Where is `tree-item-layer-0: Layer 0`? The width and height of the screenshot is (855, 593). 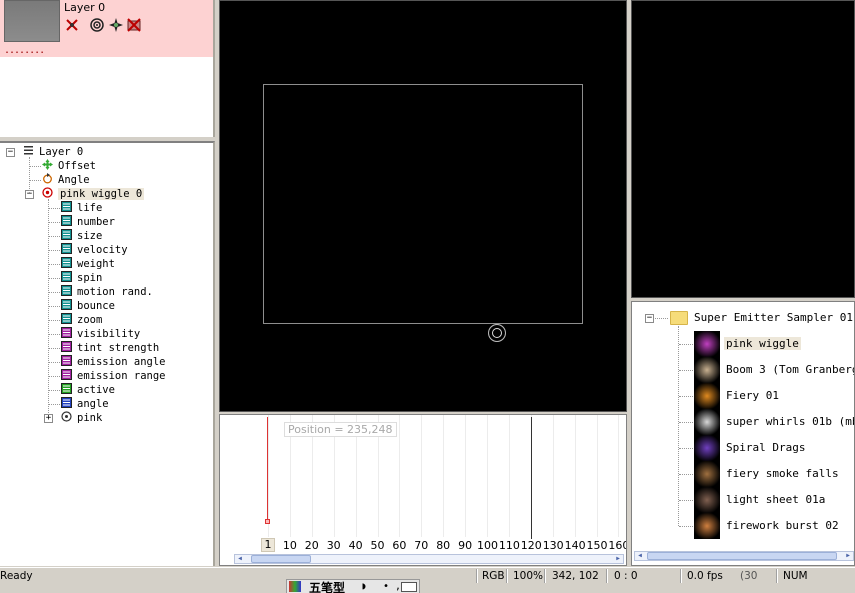 tree-item-layer-0: Layer 0 is located at coordinates (53, 152).